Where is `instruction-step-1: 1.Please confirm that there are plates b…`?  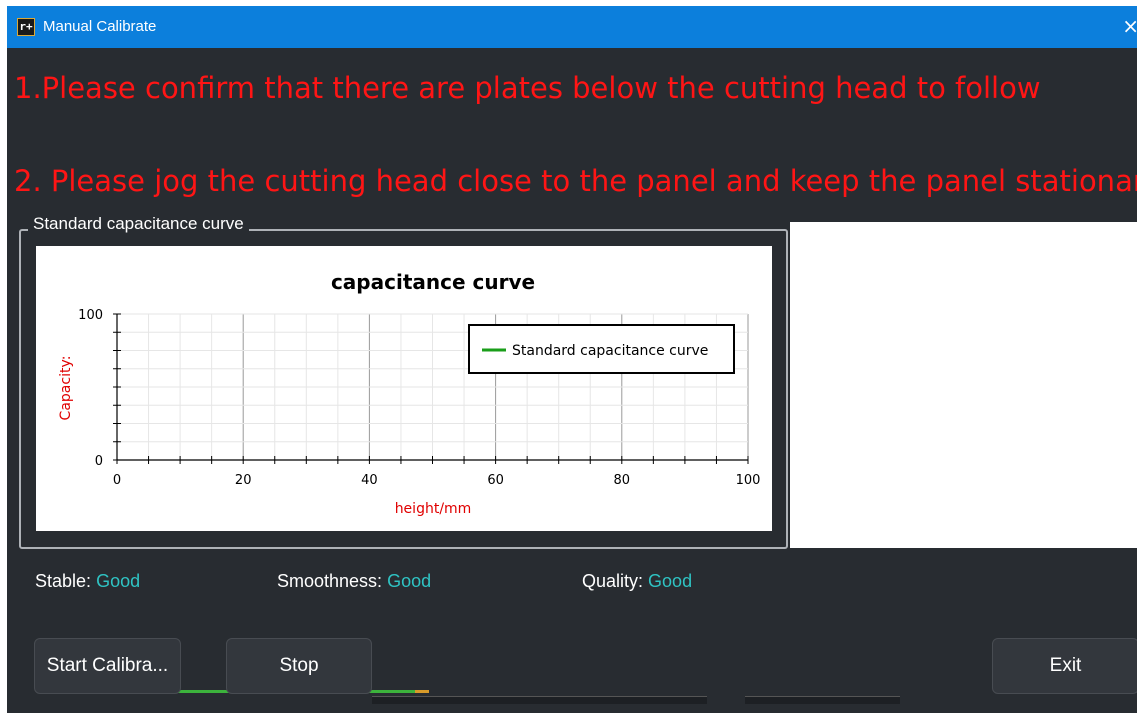 instruction-step-1: 1.Please confirm that there are plates b… is located at coordinates (527, 88).